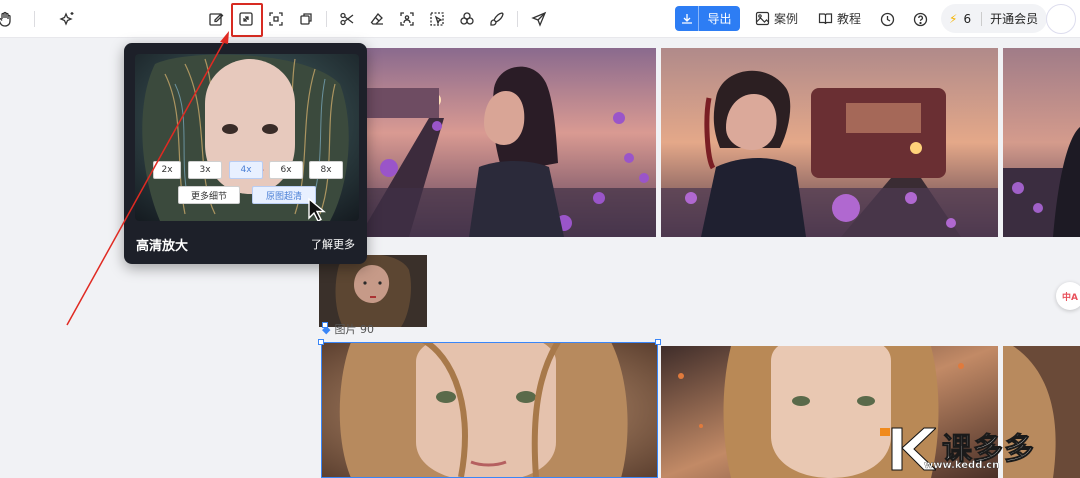 The height and width of the screenshot is (478, 1080). I want to click on send-icon, so click(539, 19).